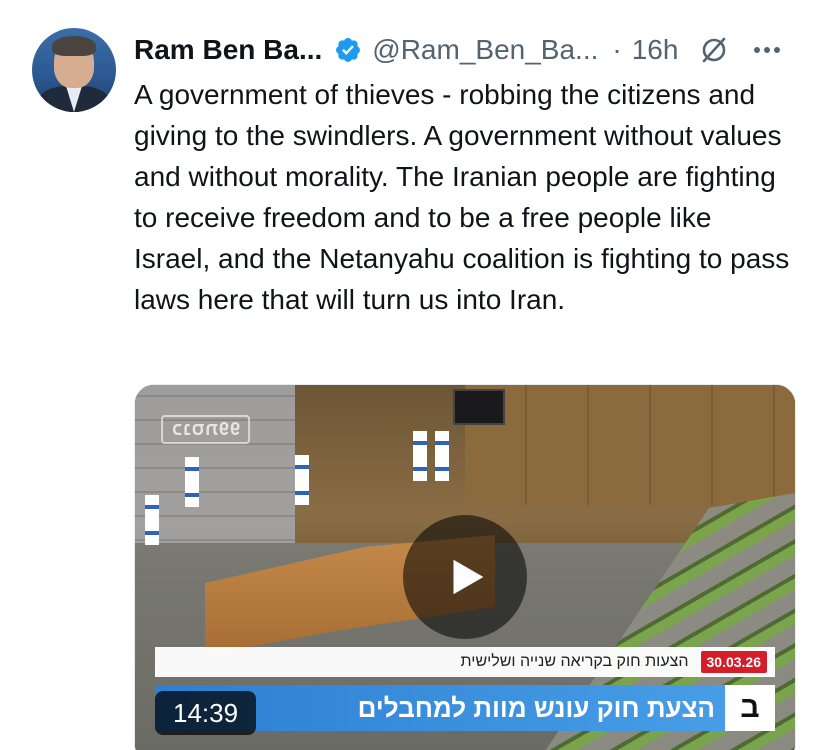 Image resolution: width=830 pixels, height=750 pixels. What do you see at coordinates (74, 70) in the screenshot?
I see `avatar` at bounding box center [74, 70].